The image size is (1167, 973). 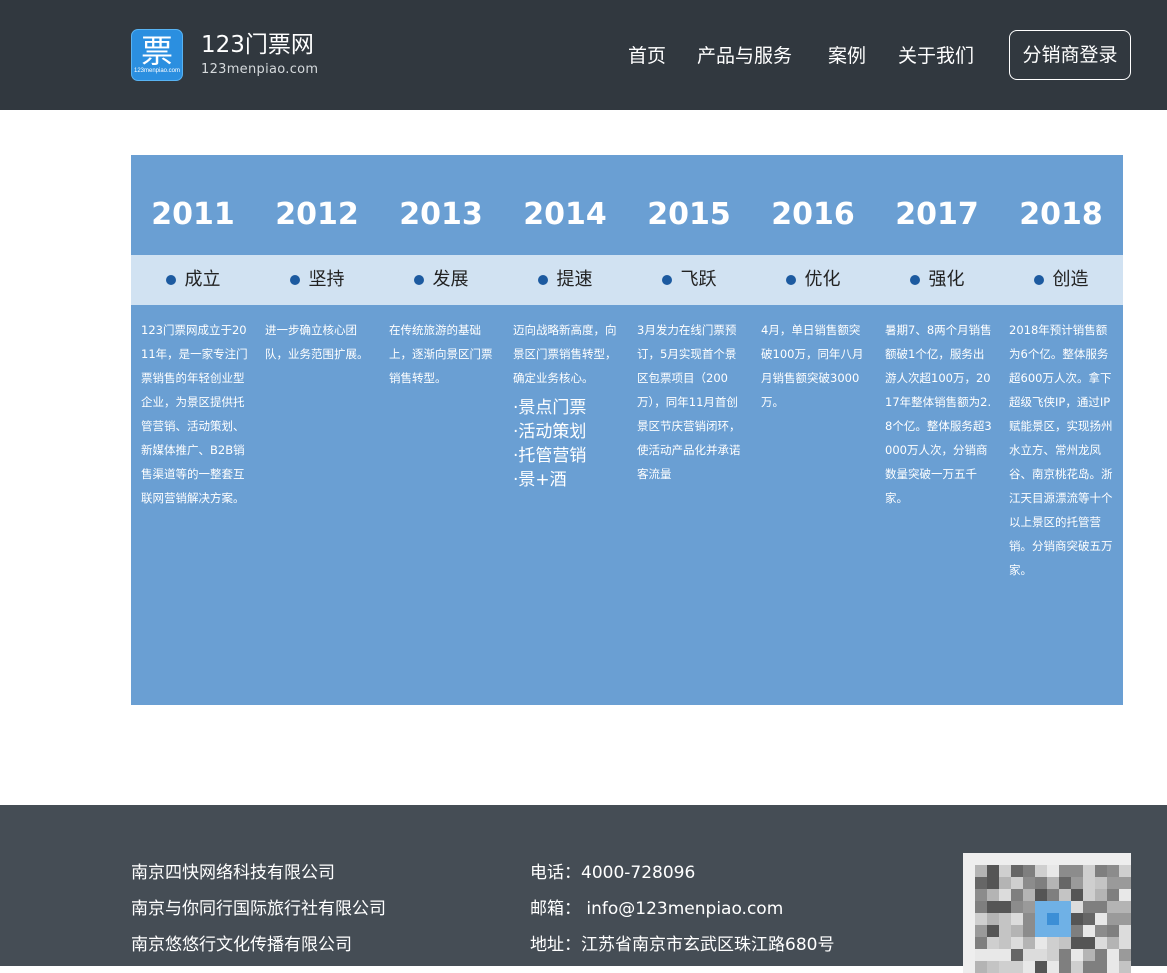 What do you see at coordinates (946, 279) in the screenshot?
I see `stage-label: 强化` at bounding box center [946, 279].